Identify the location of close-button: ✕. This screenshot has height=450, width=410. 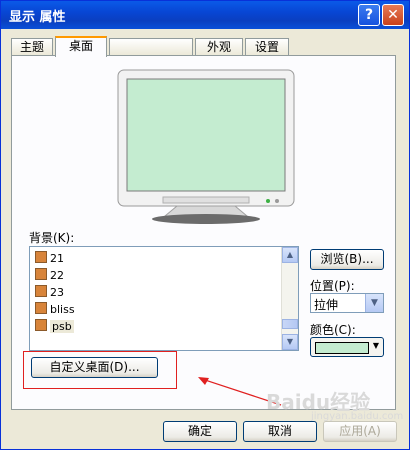
(393, 15).